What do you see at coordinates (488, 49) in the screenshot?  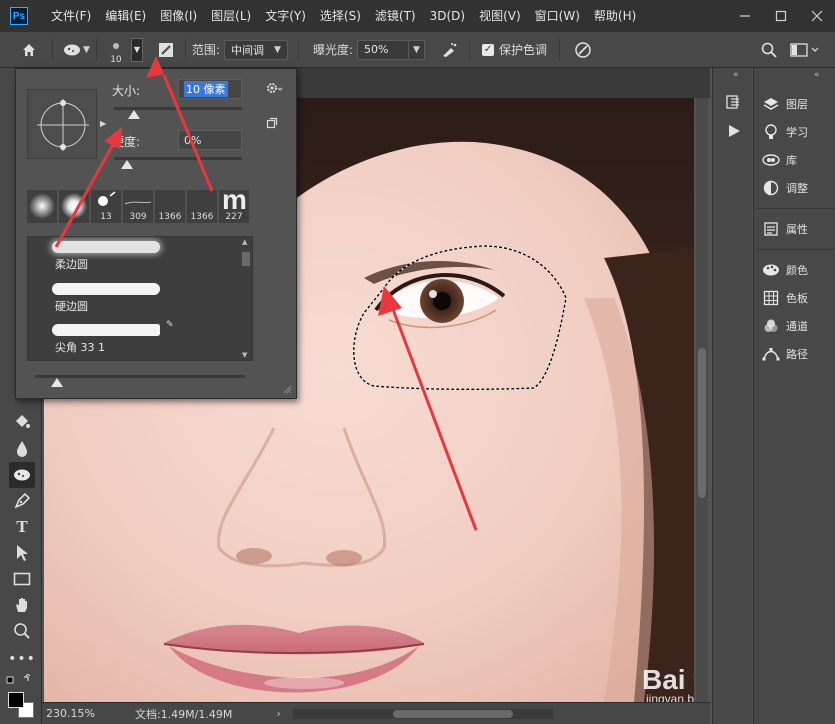 I see `protect-tones-checkbox: ✓` at bounding box center [488, 49].